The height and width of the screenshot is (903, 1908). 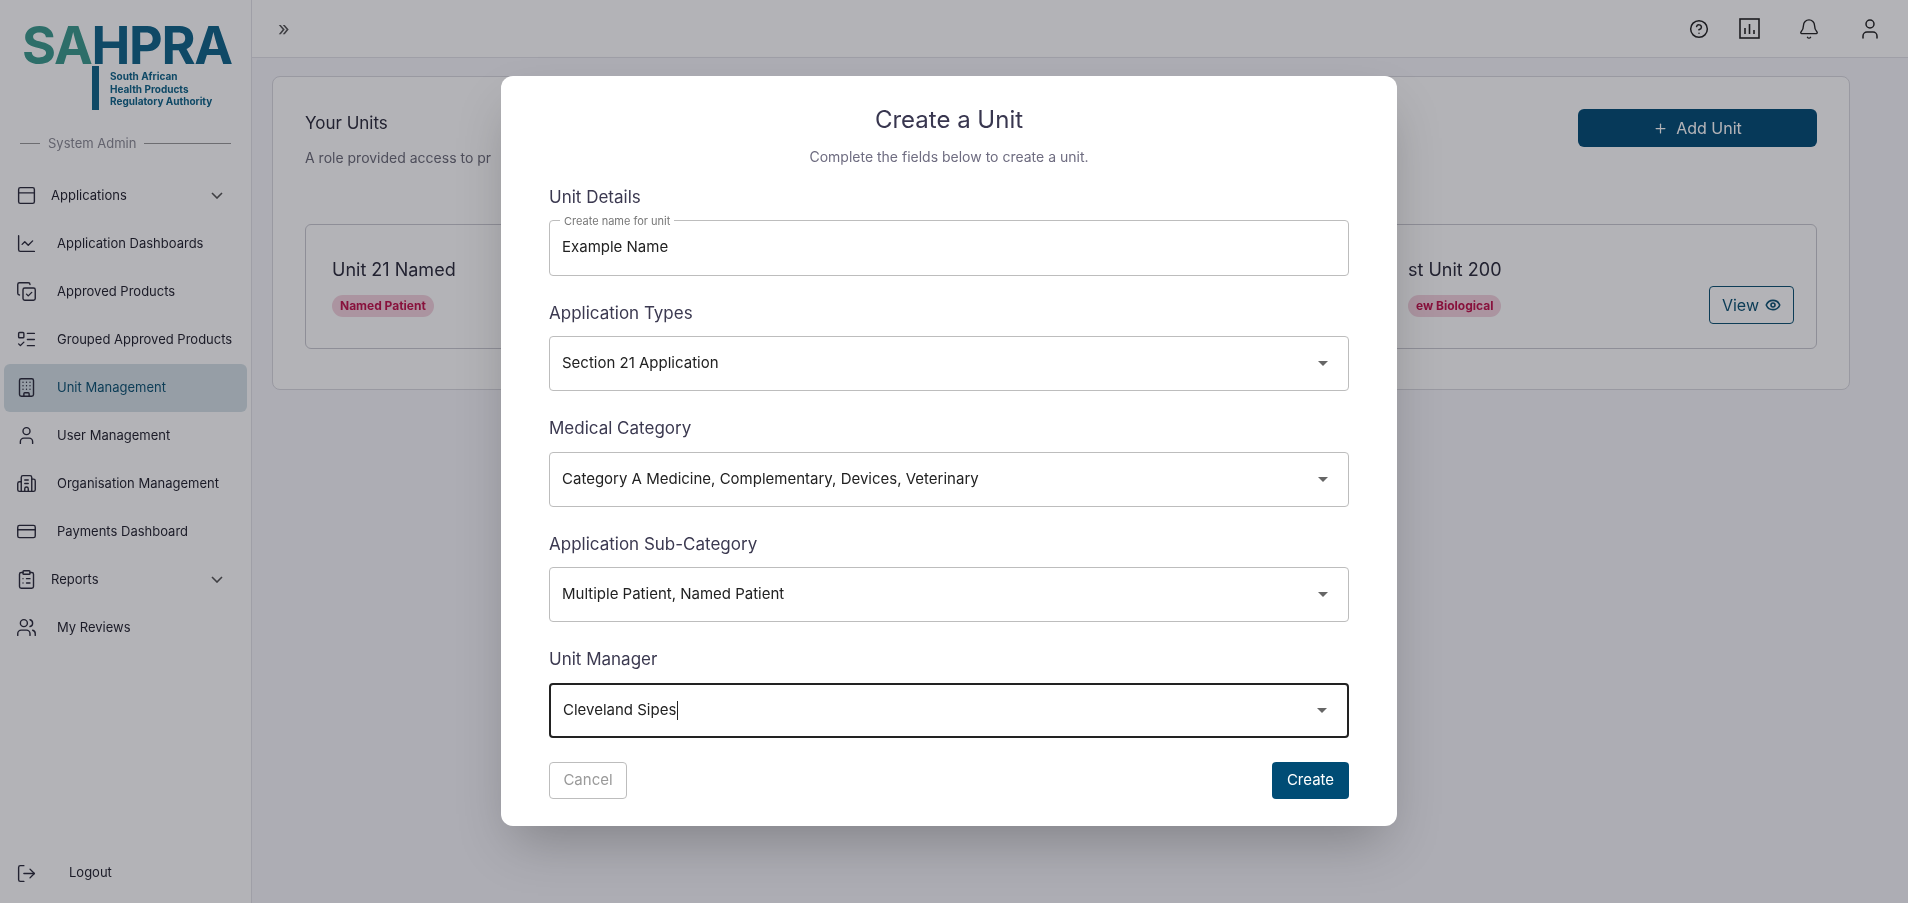 What do you see at coordinates (144, 76) in the screenshot?
I see `logo-tagline: South African` at bounding box center [144, 76].